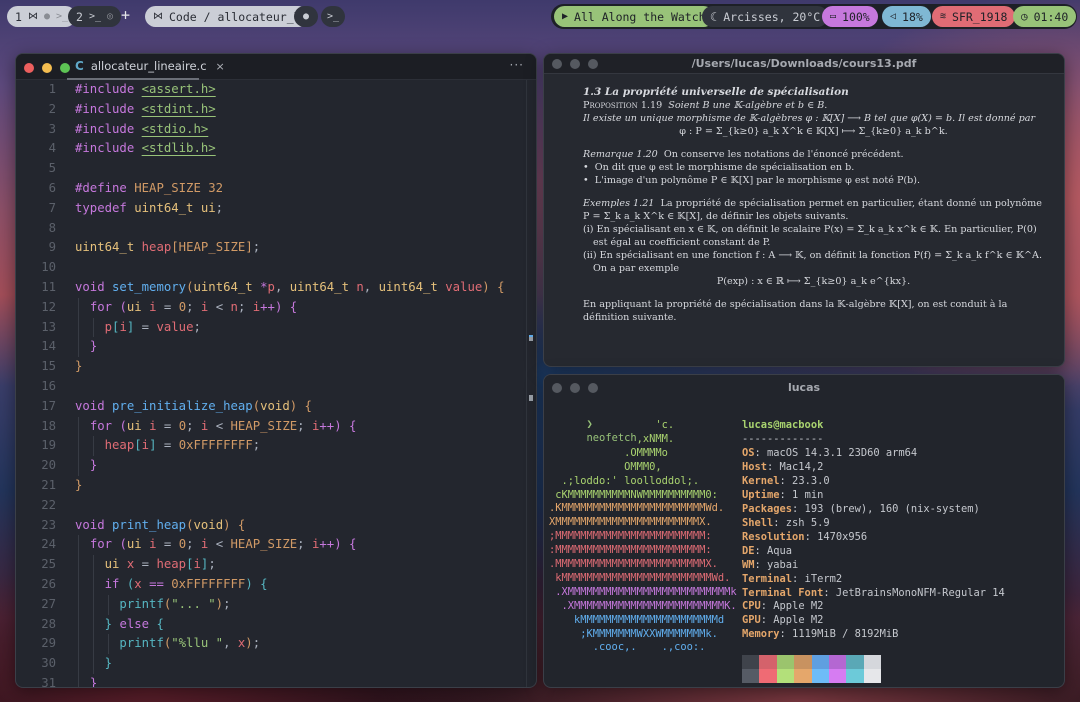  I want to click on code-line: 25 ui x = heap[i];, so click(276, 565).